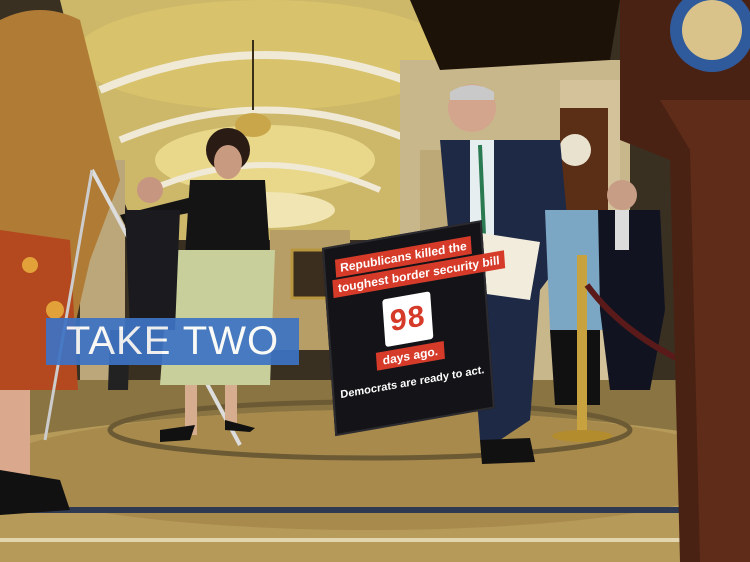 The height and width of the screenshot is (562, 750). What do you see at coordinates (408, 319) in the screenshot?
I see `sign-day-count: 98` at bounding box center [408, 319].